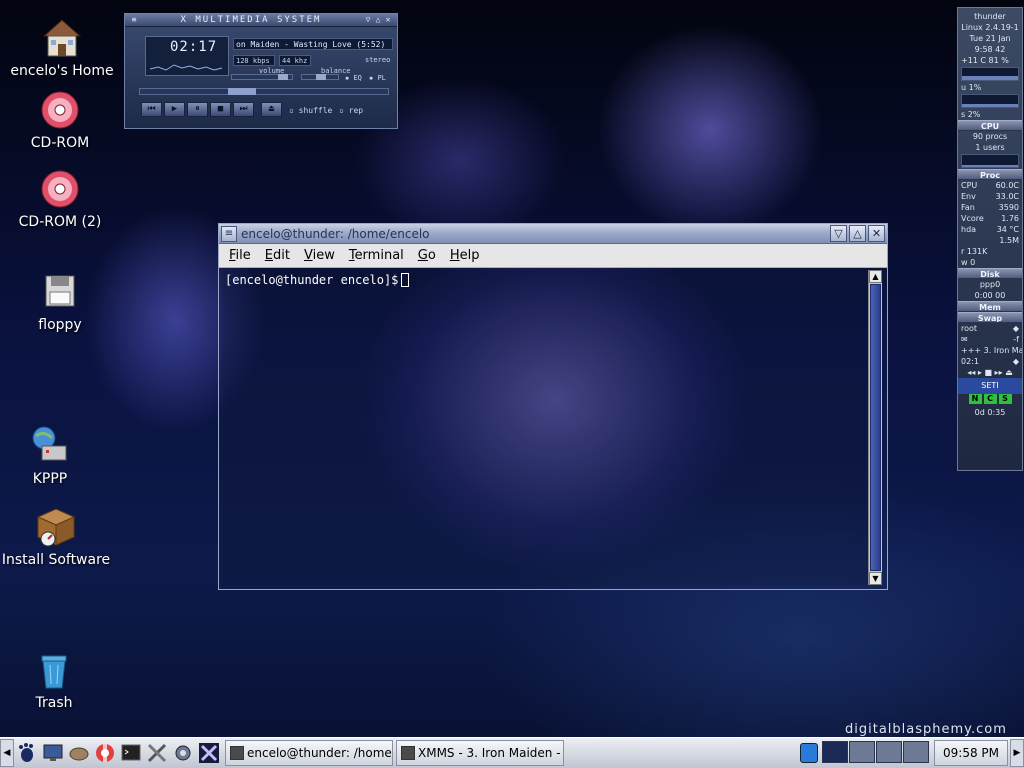 The height and width of the screenshot is (768, 1024). What do you see at coordinates (974, 251) in the screenshot?
I see `gkrellm-disk-read: r 131K` at bounding box center [974, 251].